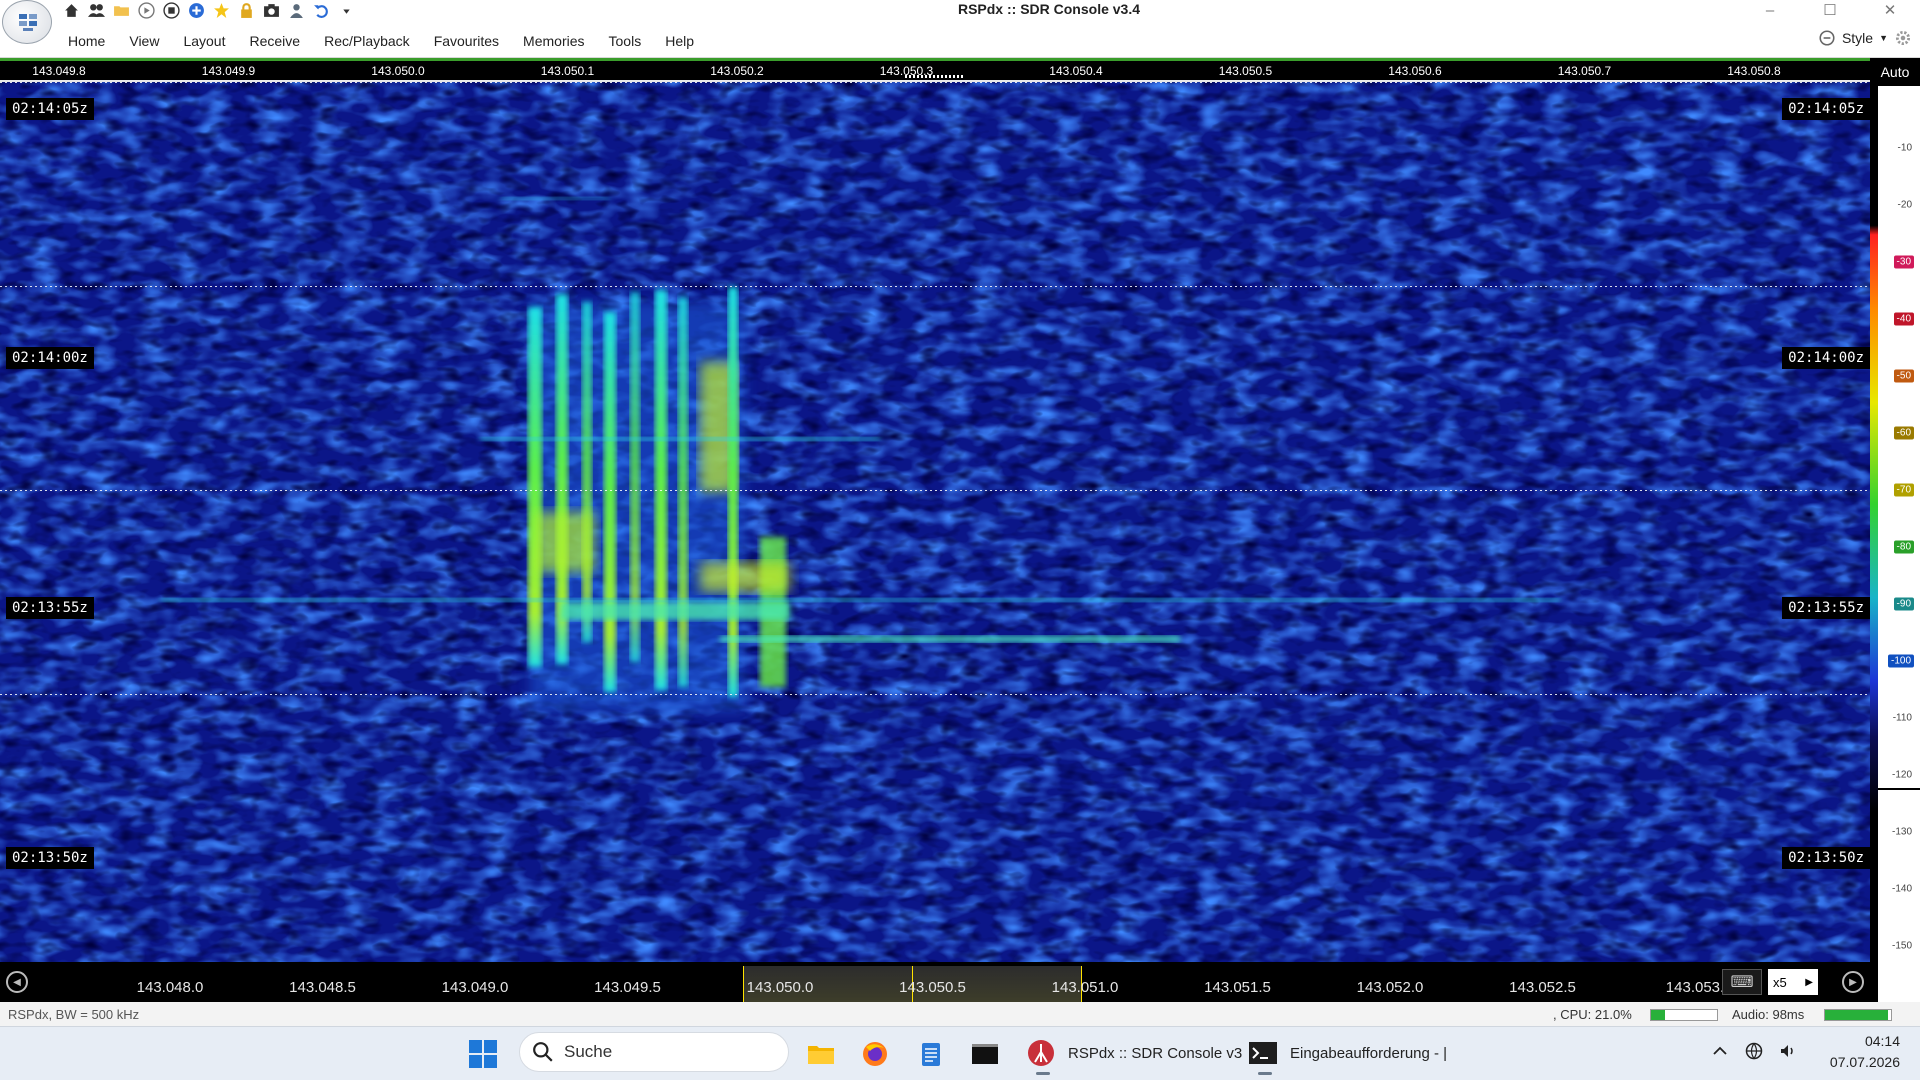 This screenshot has width=1920, height=1080. I want to click on style-label: Style, so click(1857, 38).